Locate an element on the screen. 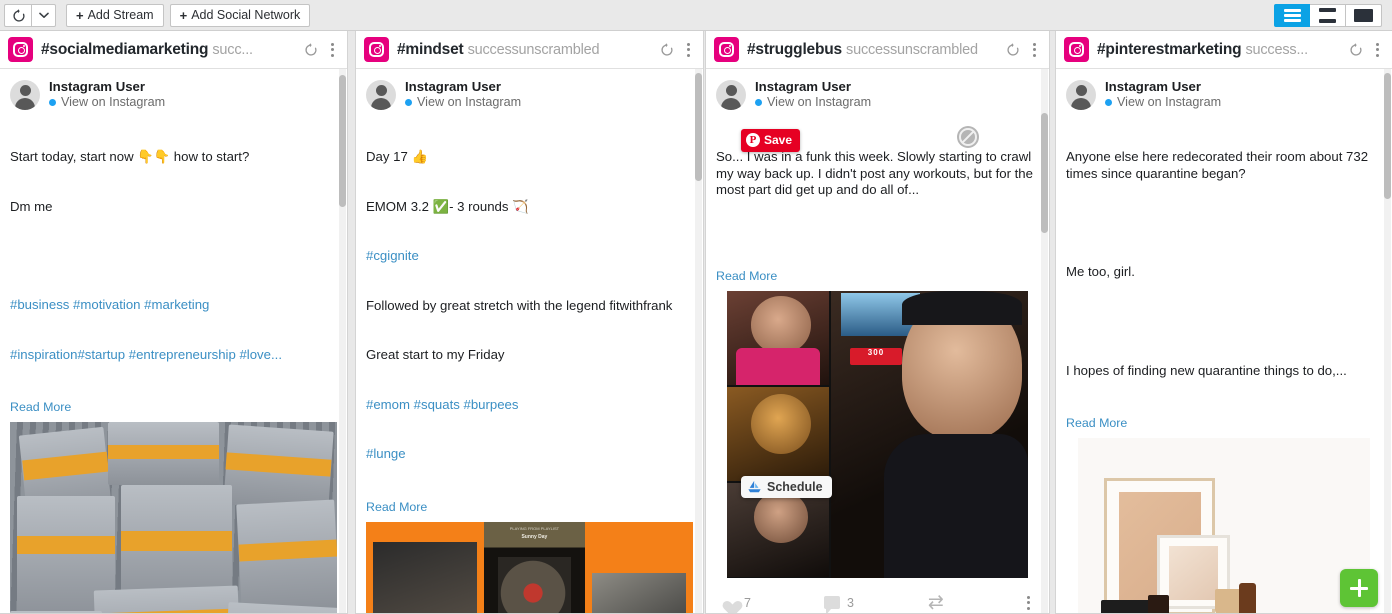 The image size is (1392, 614). pinterest-save-button: P Save is located at coordinates (771, 140).